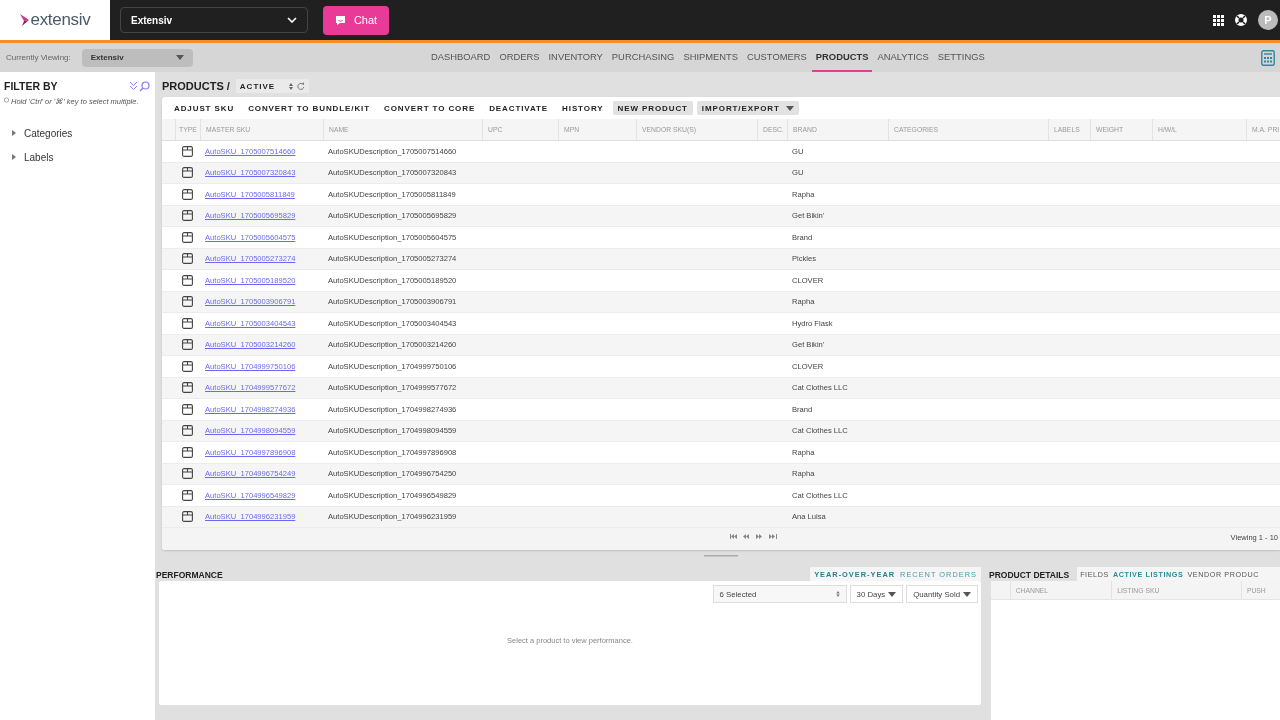  What do you see at coordinates (137, 57) in the screenshot?
I see `viewing-dropdown: Extensiv` at bounding box center [137, 57].